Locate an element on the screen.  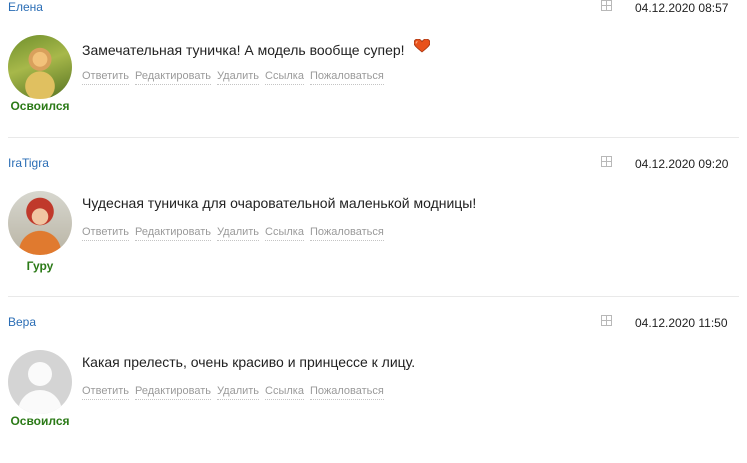
avatar-body-shape is located at coordinates (40, 402).